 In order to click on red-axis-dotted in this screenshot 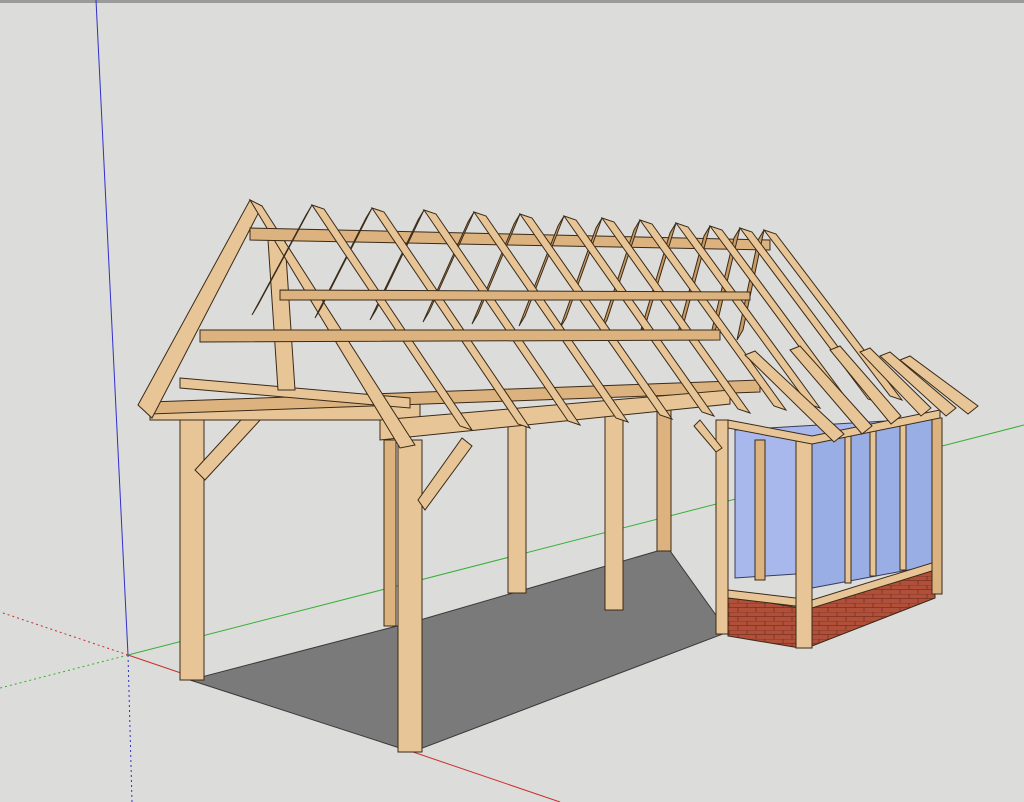, I will do `click(64, 633)`.